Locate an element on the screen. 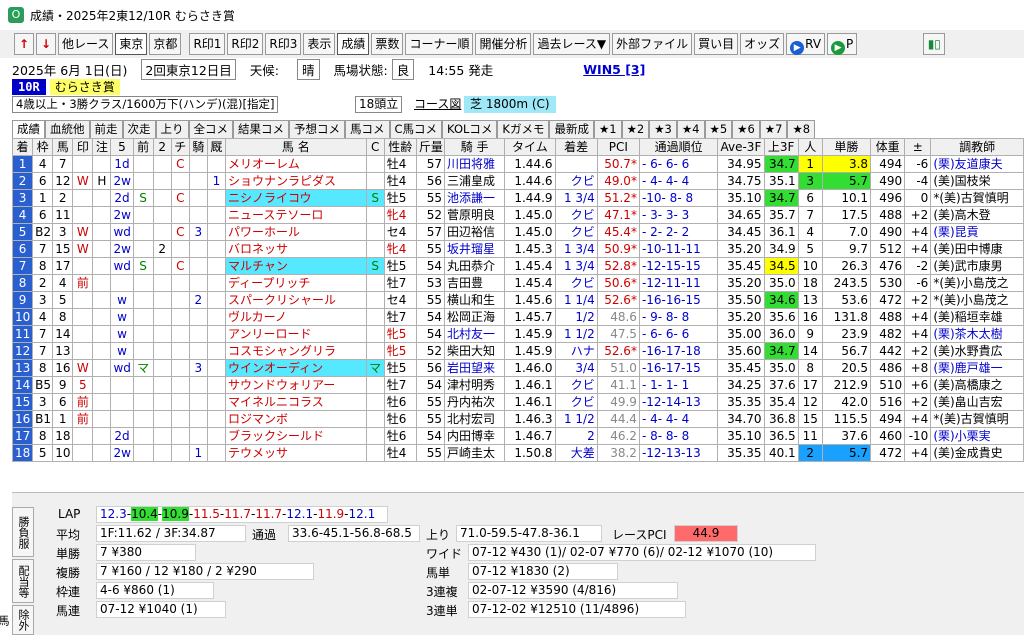  column-header: 着 is located at coordinates (22, 147).